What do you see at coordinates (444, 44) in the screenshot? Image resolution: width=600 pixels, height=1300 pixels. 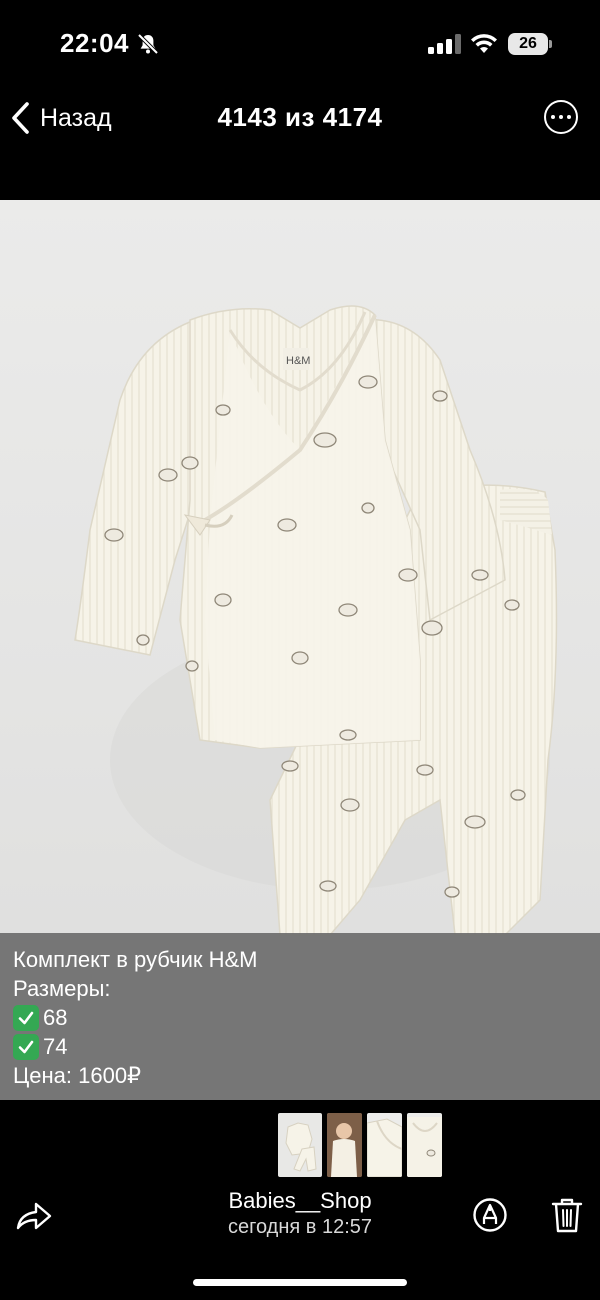 I see `cellular-signal-icon` at bounding box center [444, 44].